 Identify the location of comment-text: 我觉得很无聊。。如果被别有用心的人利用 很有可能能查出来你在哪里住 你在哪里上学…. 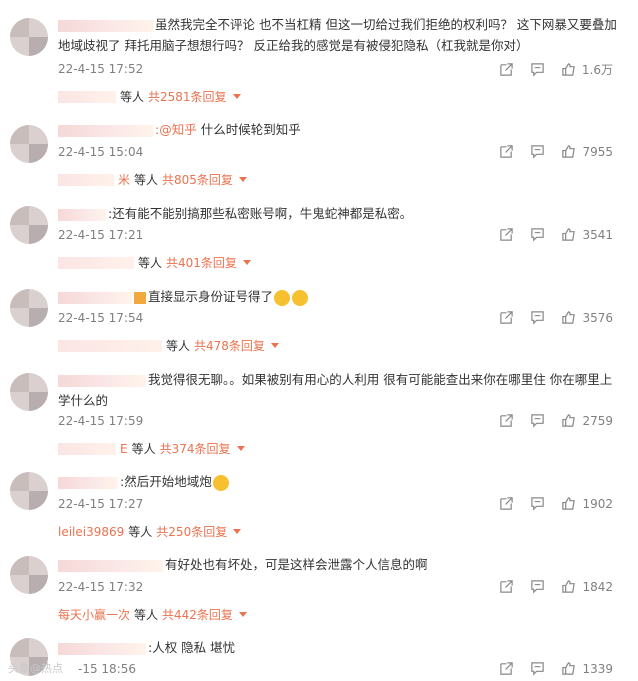
(335, 390).